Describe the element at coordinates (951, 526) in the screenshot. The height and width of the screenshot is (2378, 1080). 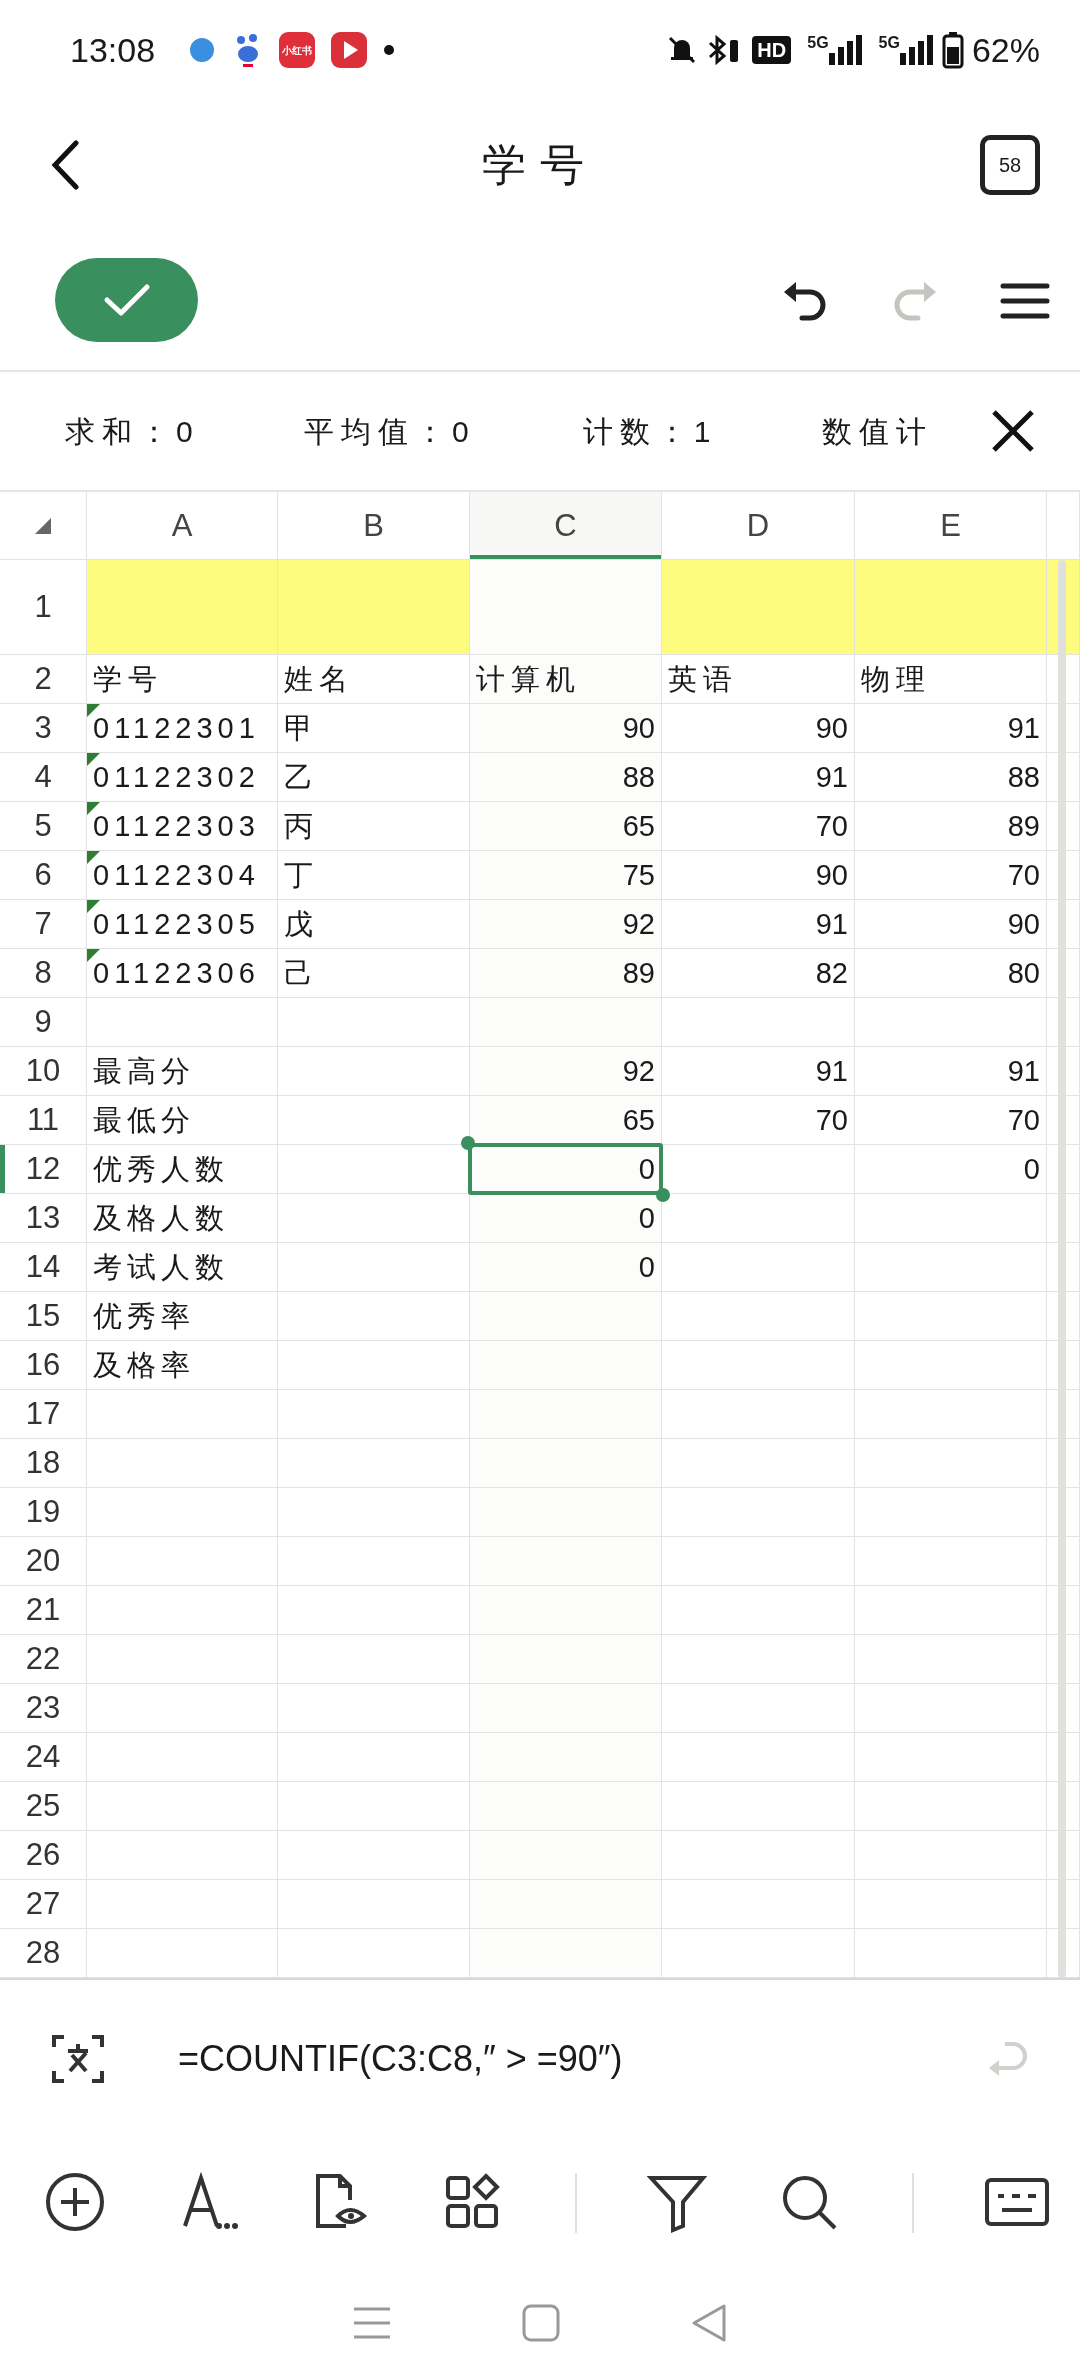
I see `column-header: E` at that location.